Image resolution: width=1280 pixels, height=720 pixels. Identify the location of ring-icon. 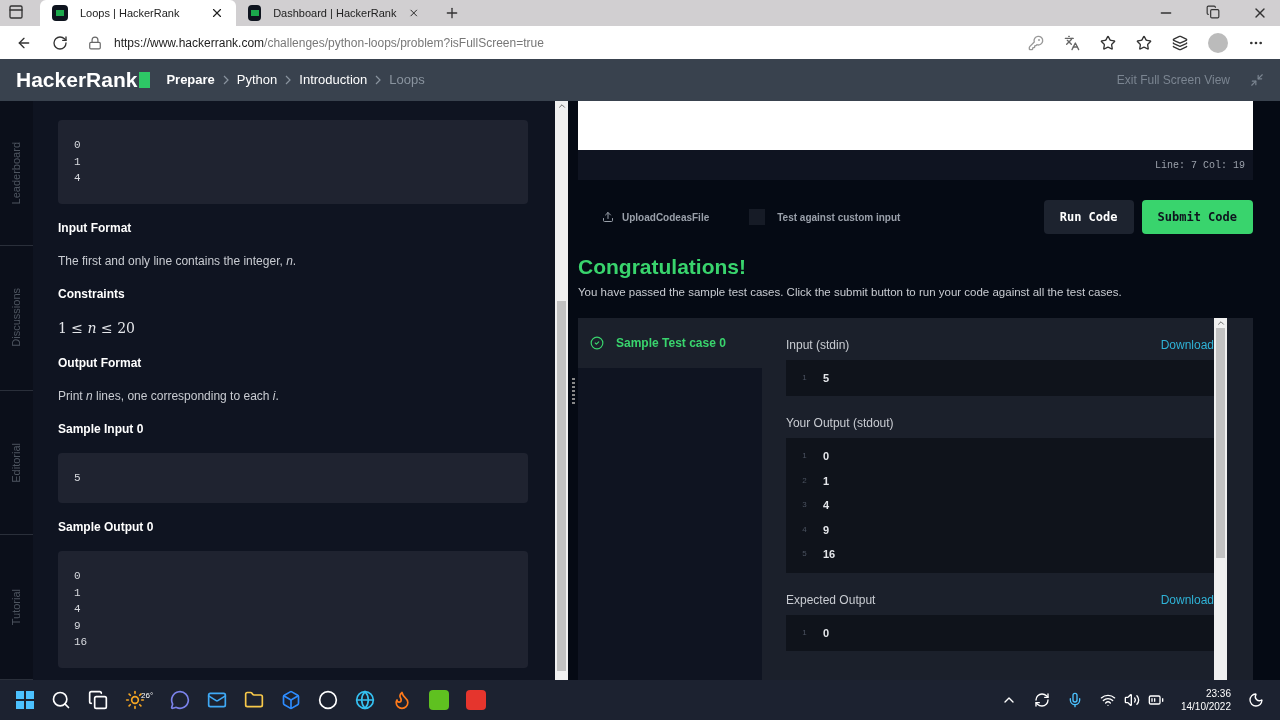
(328, 700).